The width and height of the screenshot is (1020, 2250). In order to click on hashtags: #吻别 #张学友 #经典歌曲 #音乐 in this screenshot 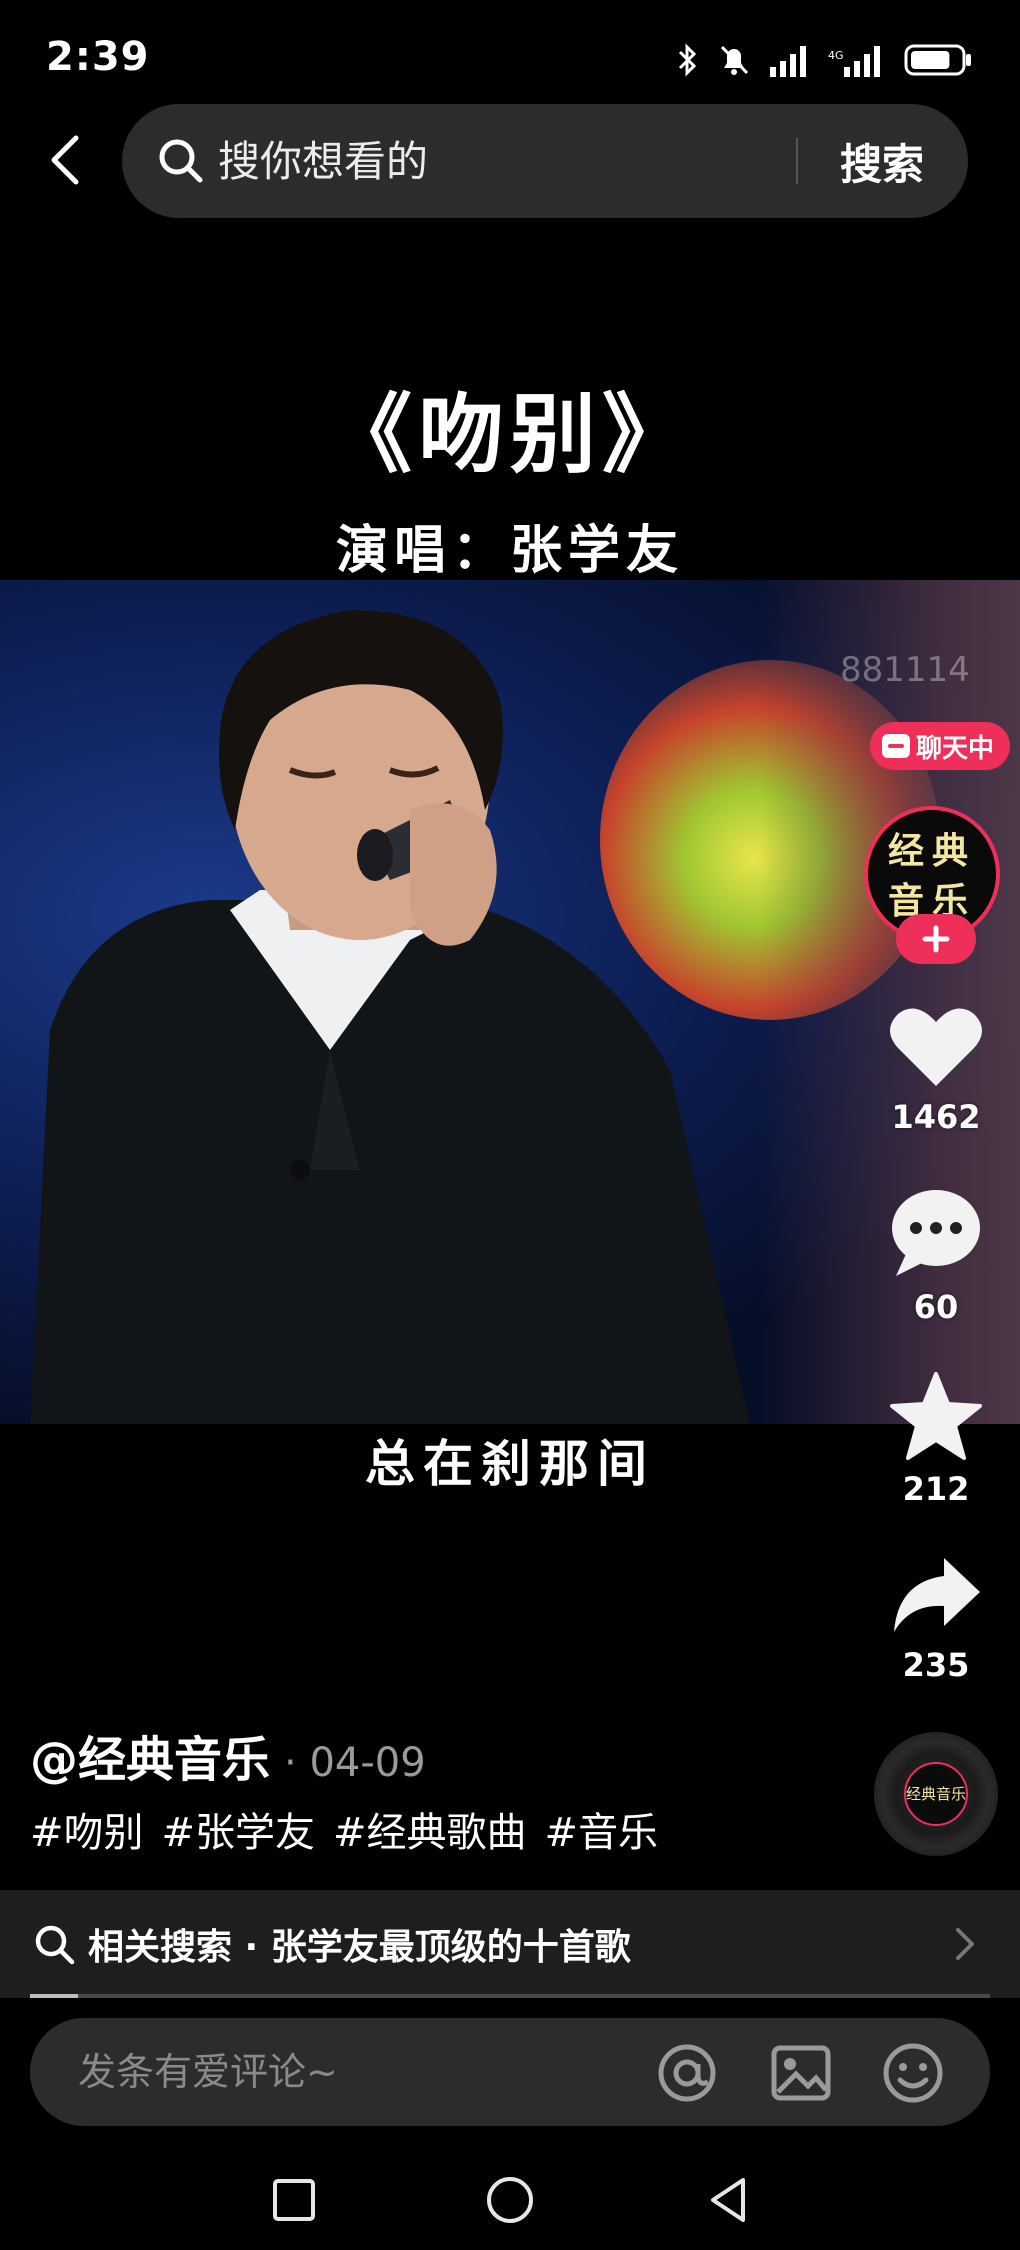, I will do `click(344, 1829)`.